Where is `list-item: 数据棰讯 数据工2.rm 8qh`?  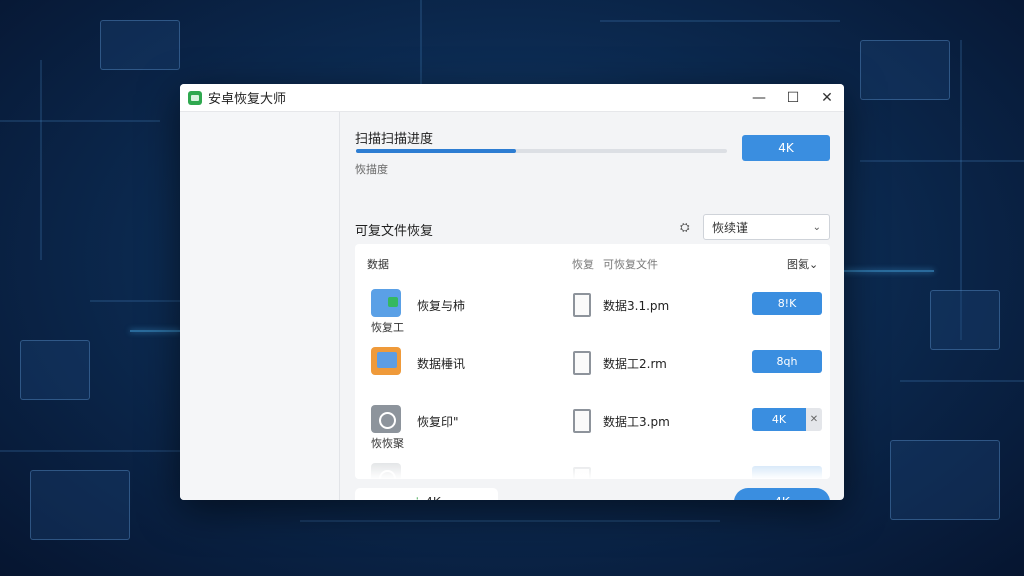 list-item: 数据棰讯 数据工2.rm 8qh is located at coordinates (592, 376).